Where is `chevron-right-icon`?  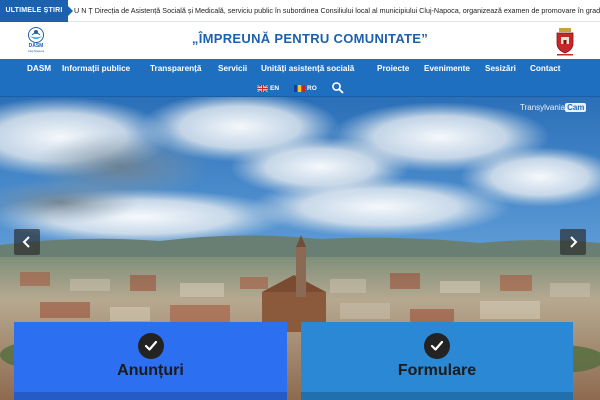 chevron-right-icon is located at coordinates (574, 242).